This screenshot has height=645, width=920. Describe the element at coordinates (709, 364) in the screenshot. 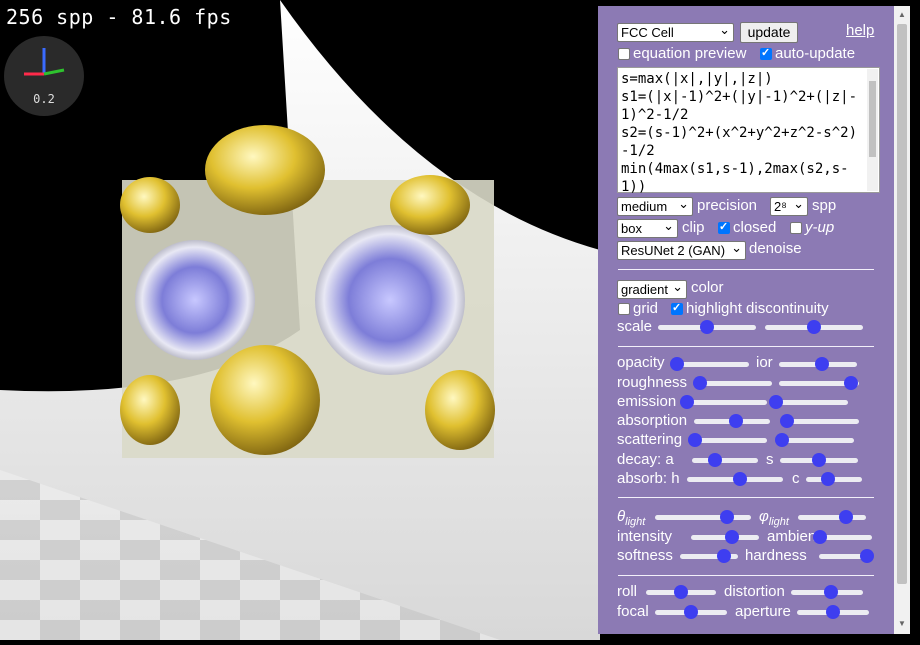

I see `opacity-slider` at that location.